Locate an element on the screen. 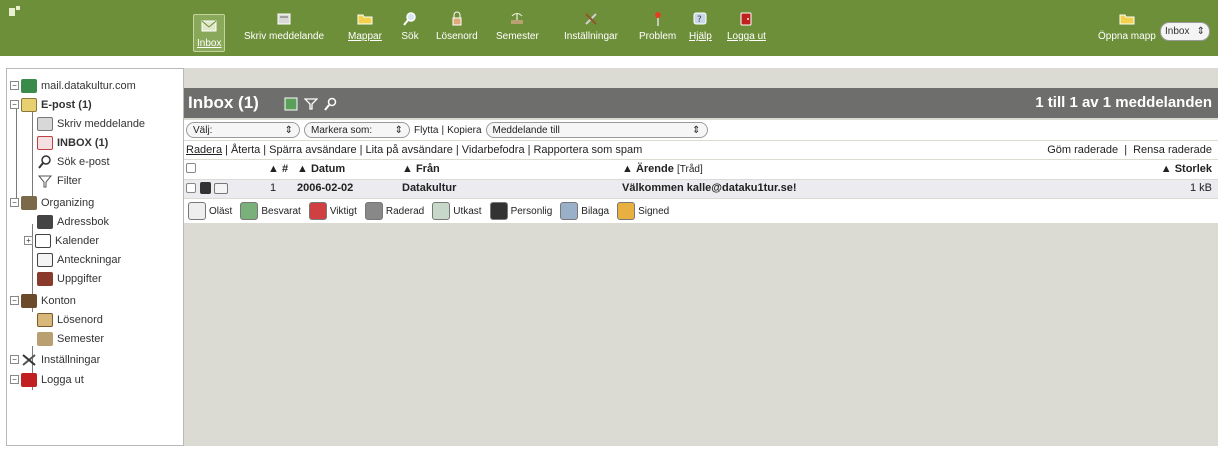 This screenshot has width=1218, height=459. sidebar-item-accounts: − Konton is located at coordinates (43, 300).